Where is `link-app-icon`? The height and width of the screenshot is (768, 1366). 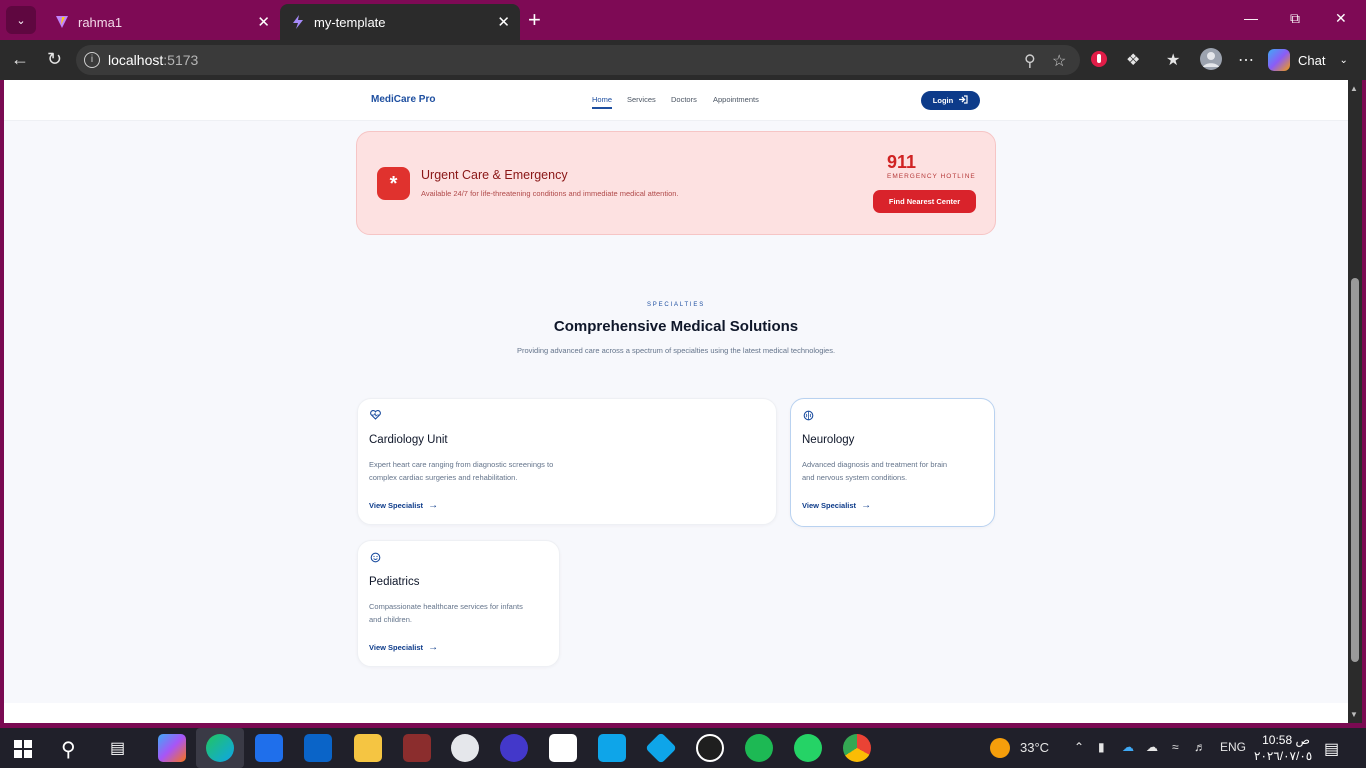
link-app-icon is located at coordinates (514, 748).